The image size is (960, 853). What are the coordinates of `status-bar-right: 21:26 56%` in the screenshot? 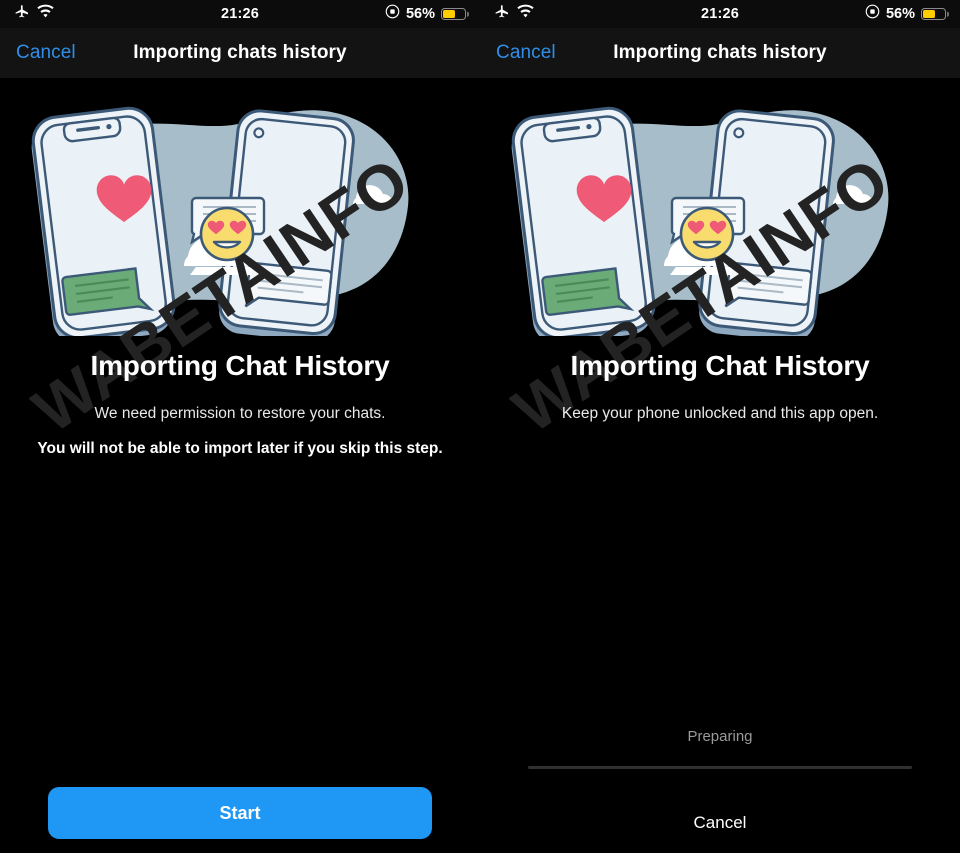 It's located at (720, 14).